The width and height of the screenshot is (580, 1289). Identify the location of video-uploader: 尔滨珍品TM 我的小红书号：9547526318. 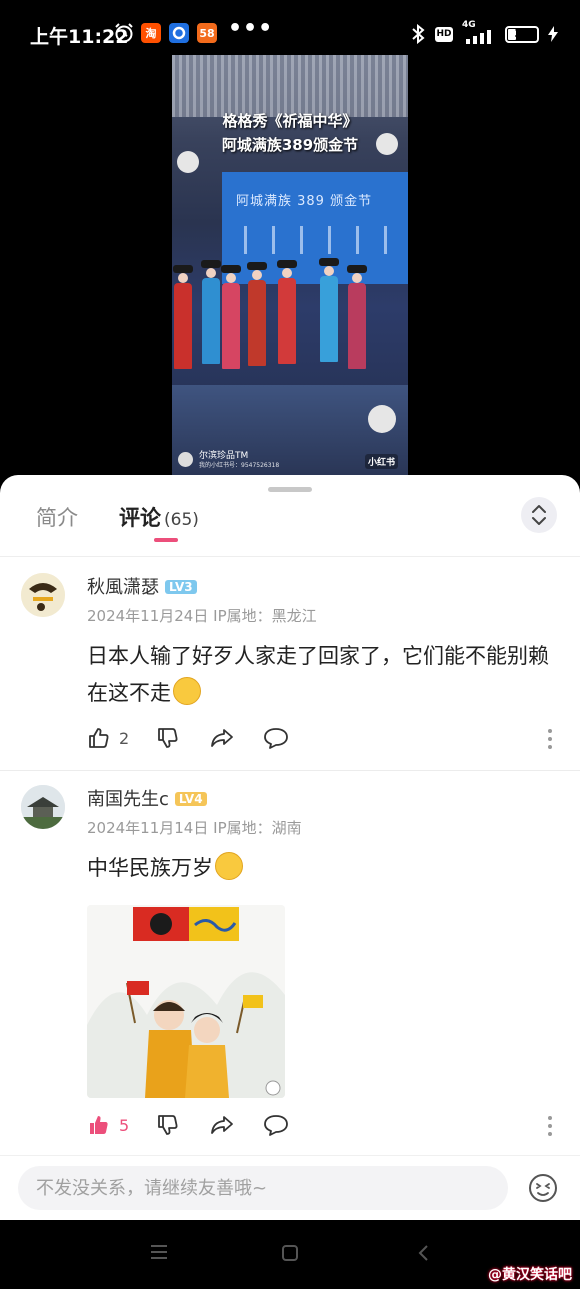
(239, 460).